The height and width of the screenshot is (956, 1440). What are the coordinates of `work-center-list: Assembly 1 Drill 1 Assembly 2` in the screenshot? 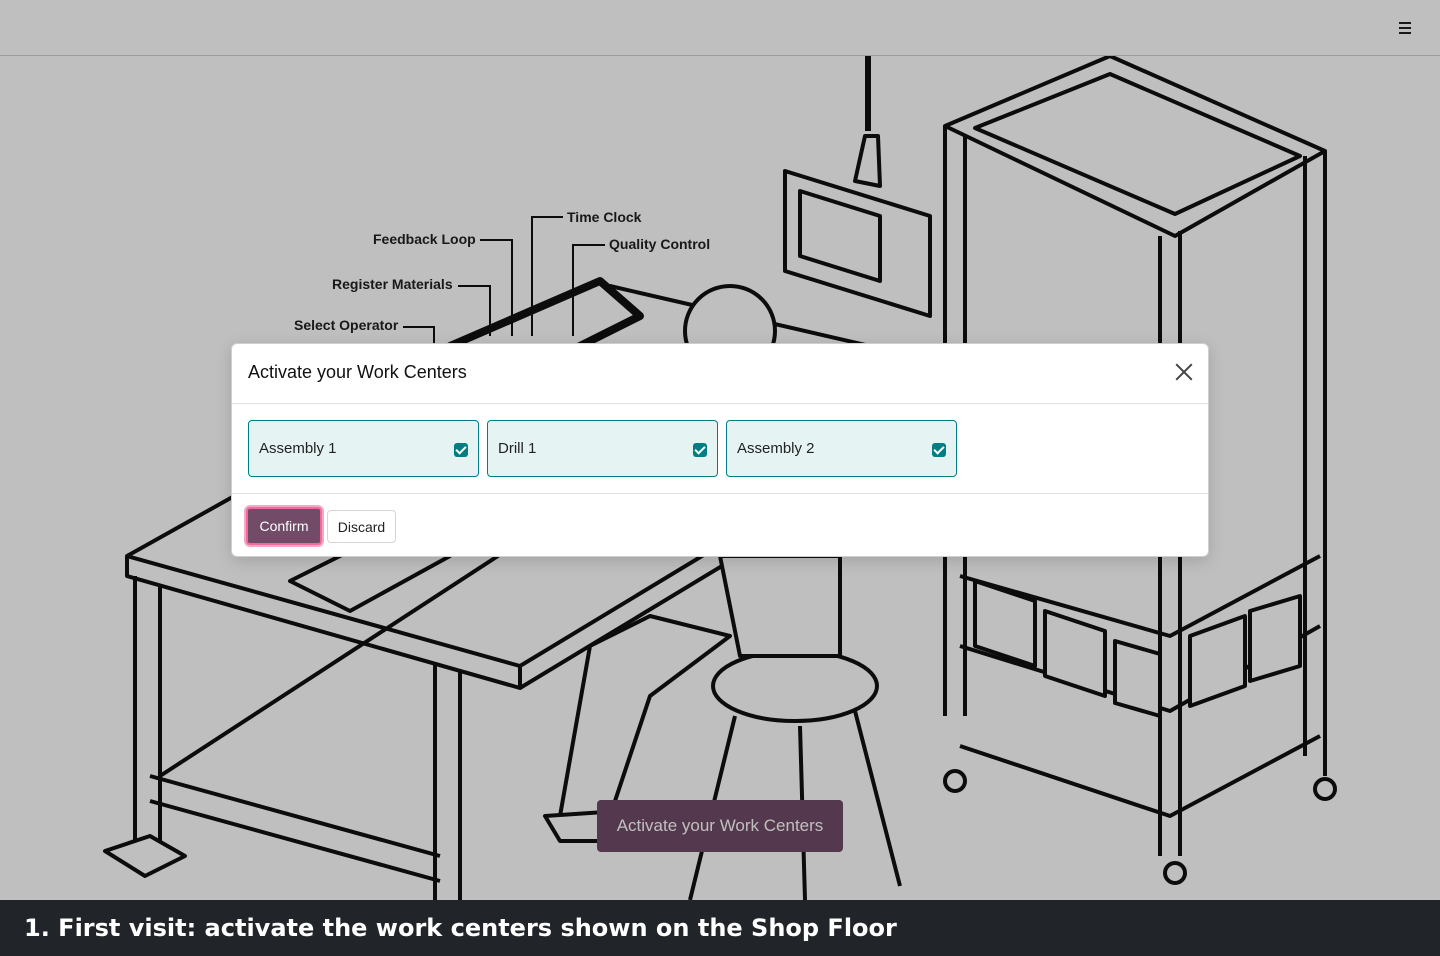 It's located at (602, 448).